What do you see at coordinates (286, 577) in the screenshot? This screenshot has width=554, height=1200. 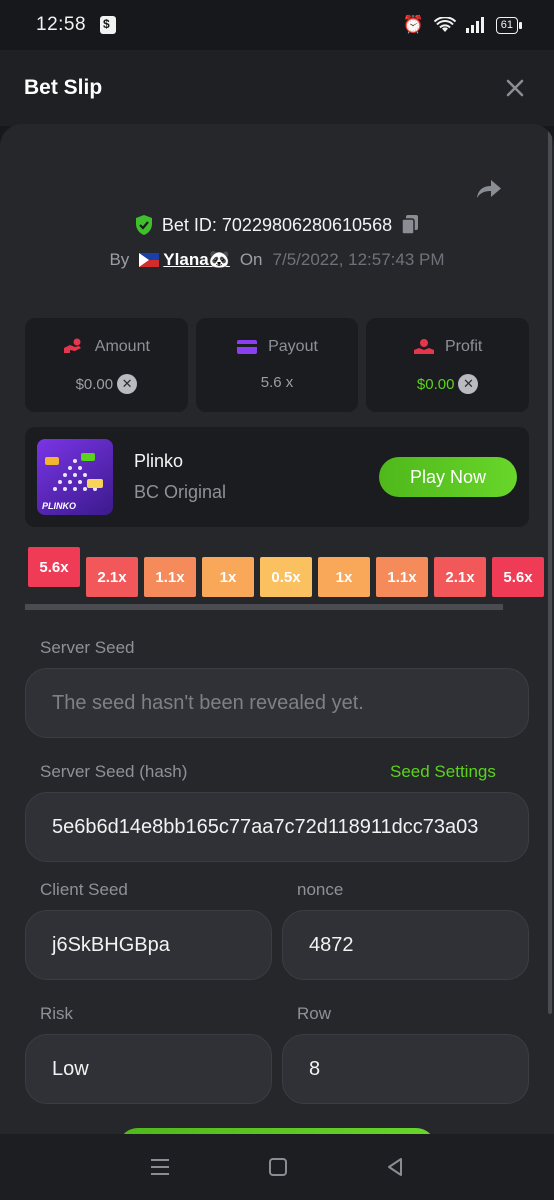 I see `multiplier-tile: 0.5x` at bounding box center [286, 577].